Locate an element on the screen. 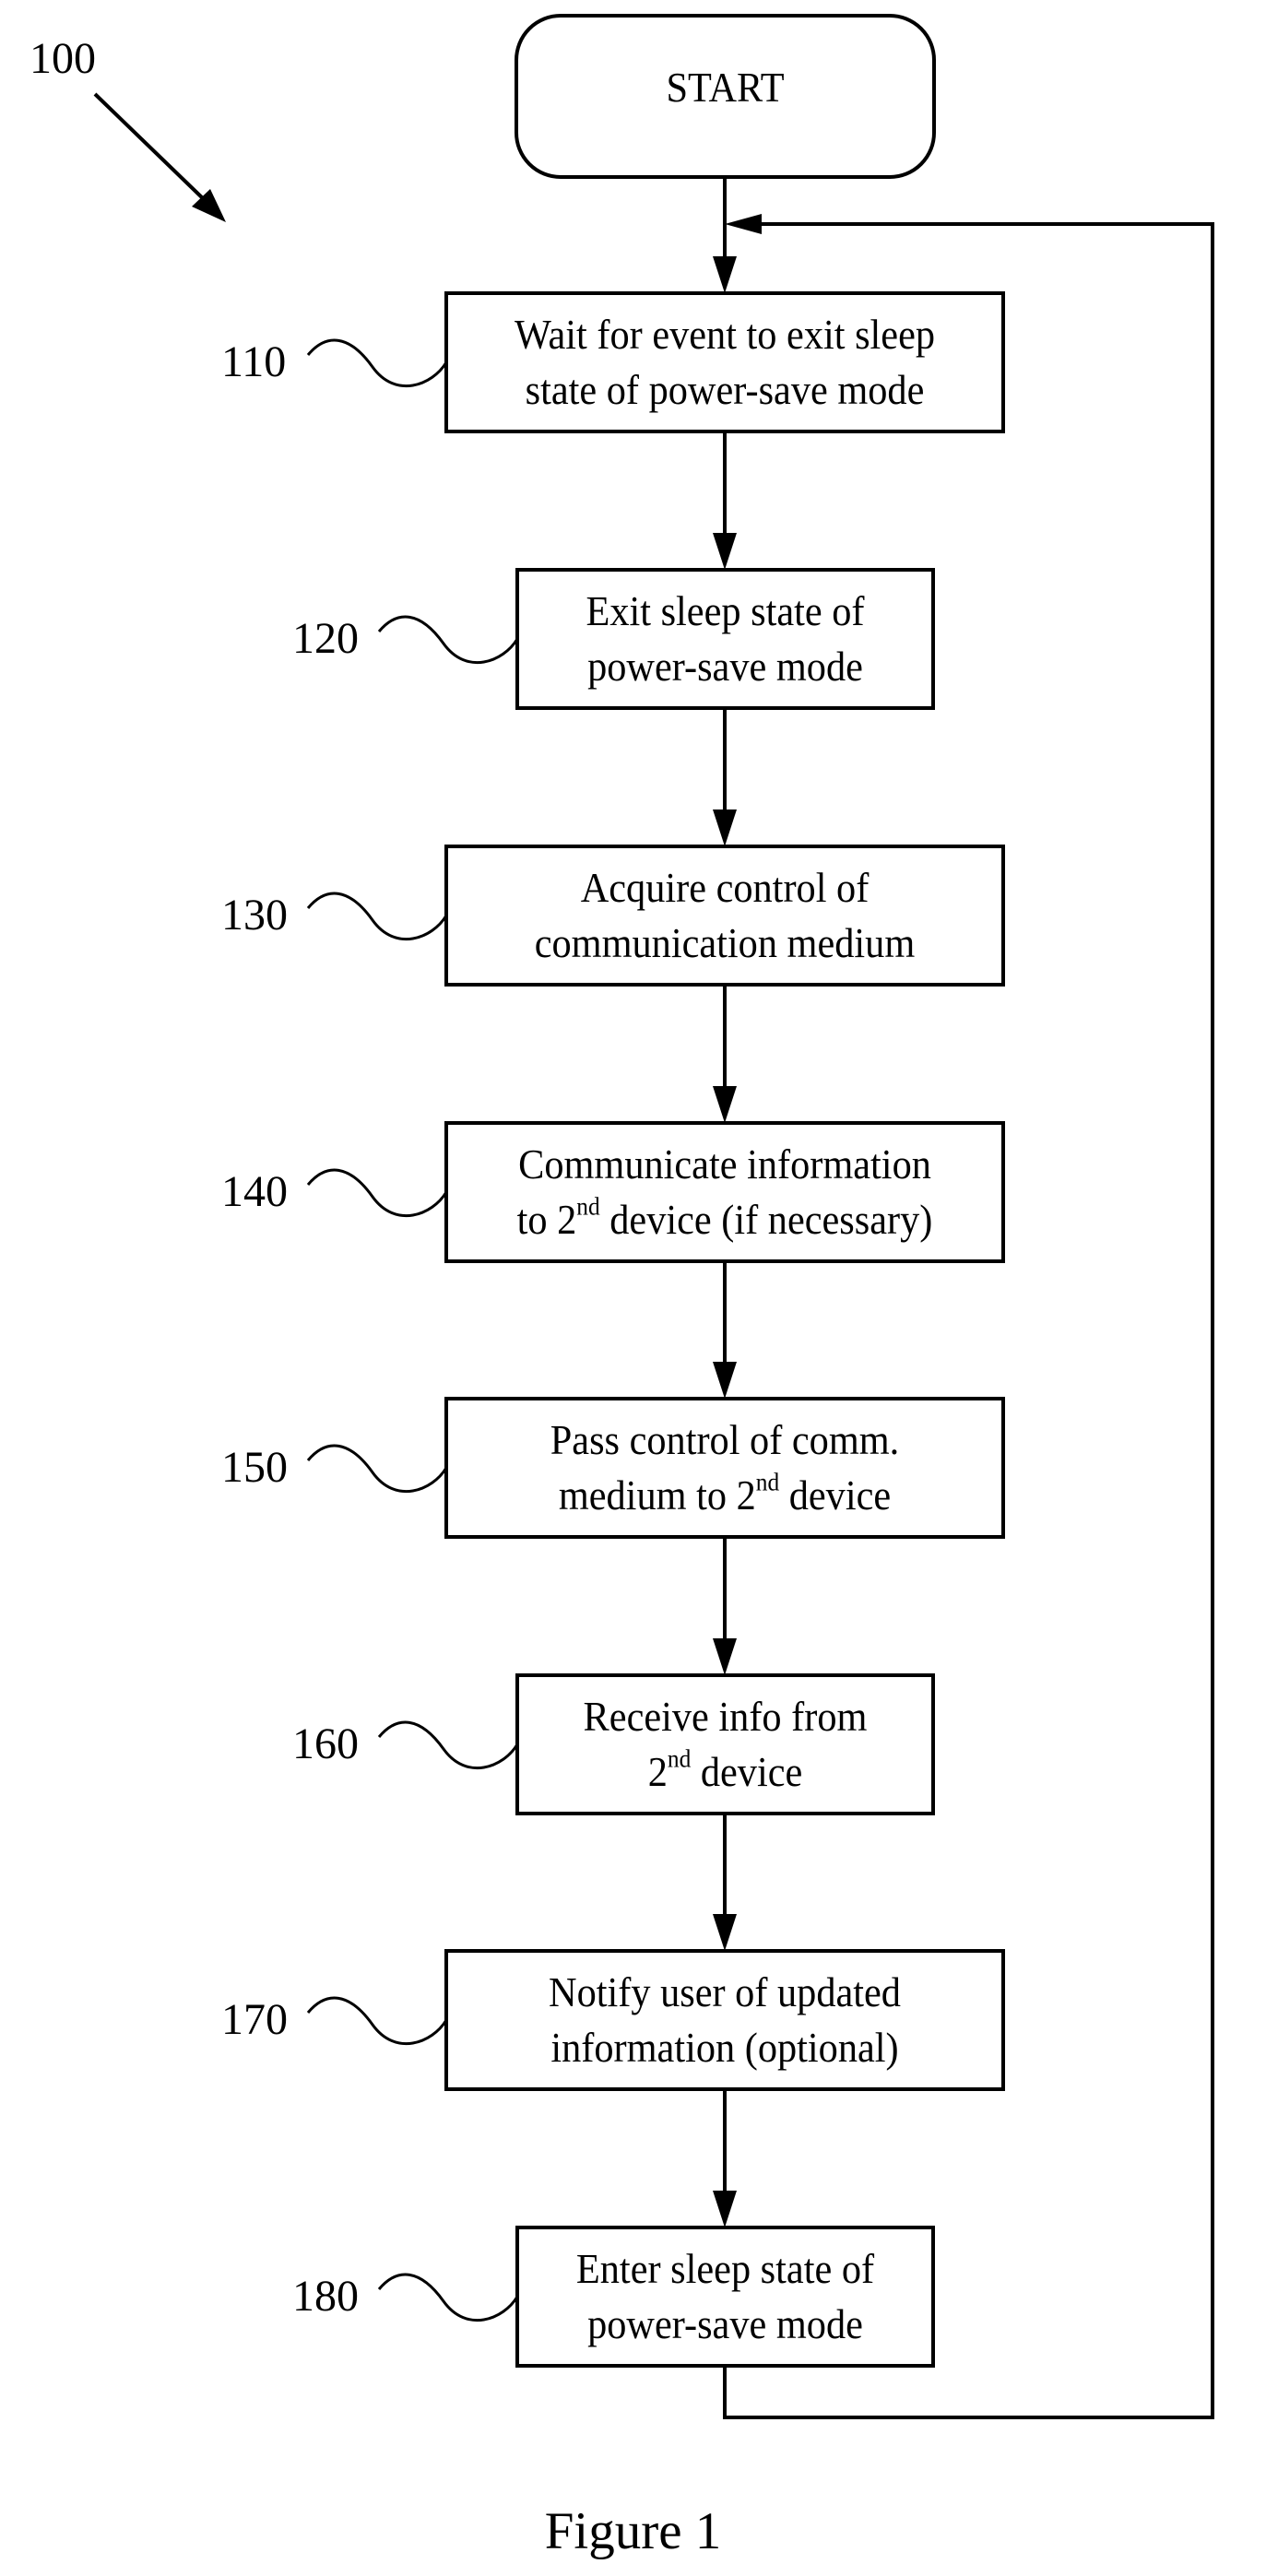 The height and width of the screenshot is (2576, 1266). step-text-line: Communicate information is located at coordinates (724, 1164).